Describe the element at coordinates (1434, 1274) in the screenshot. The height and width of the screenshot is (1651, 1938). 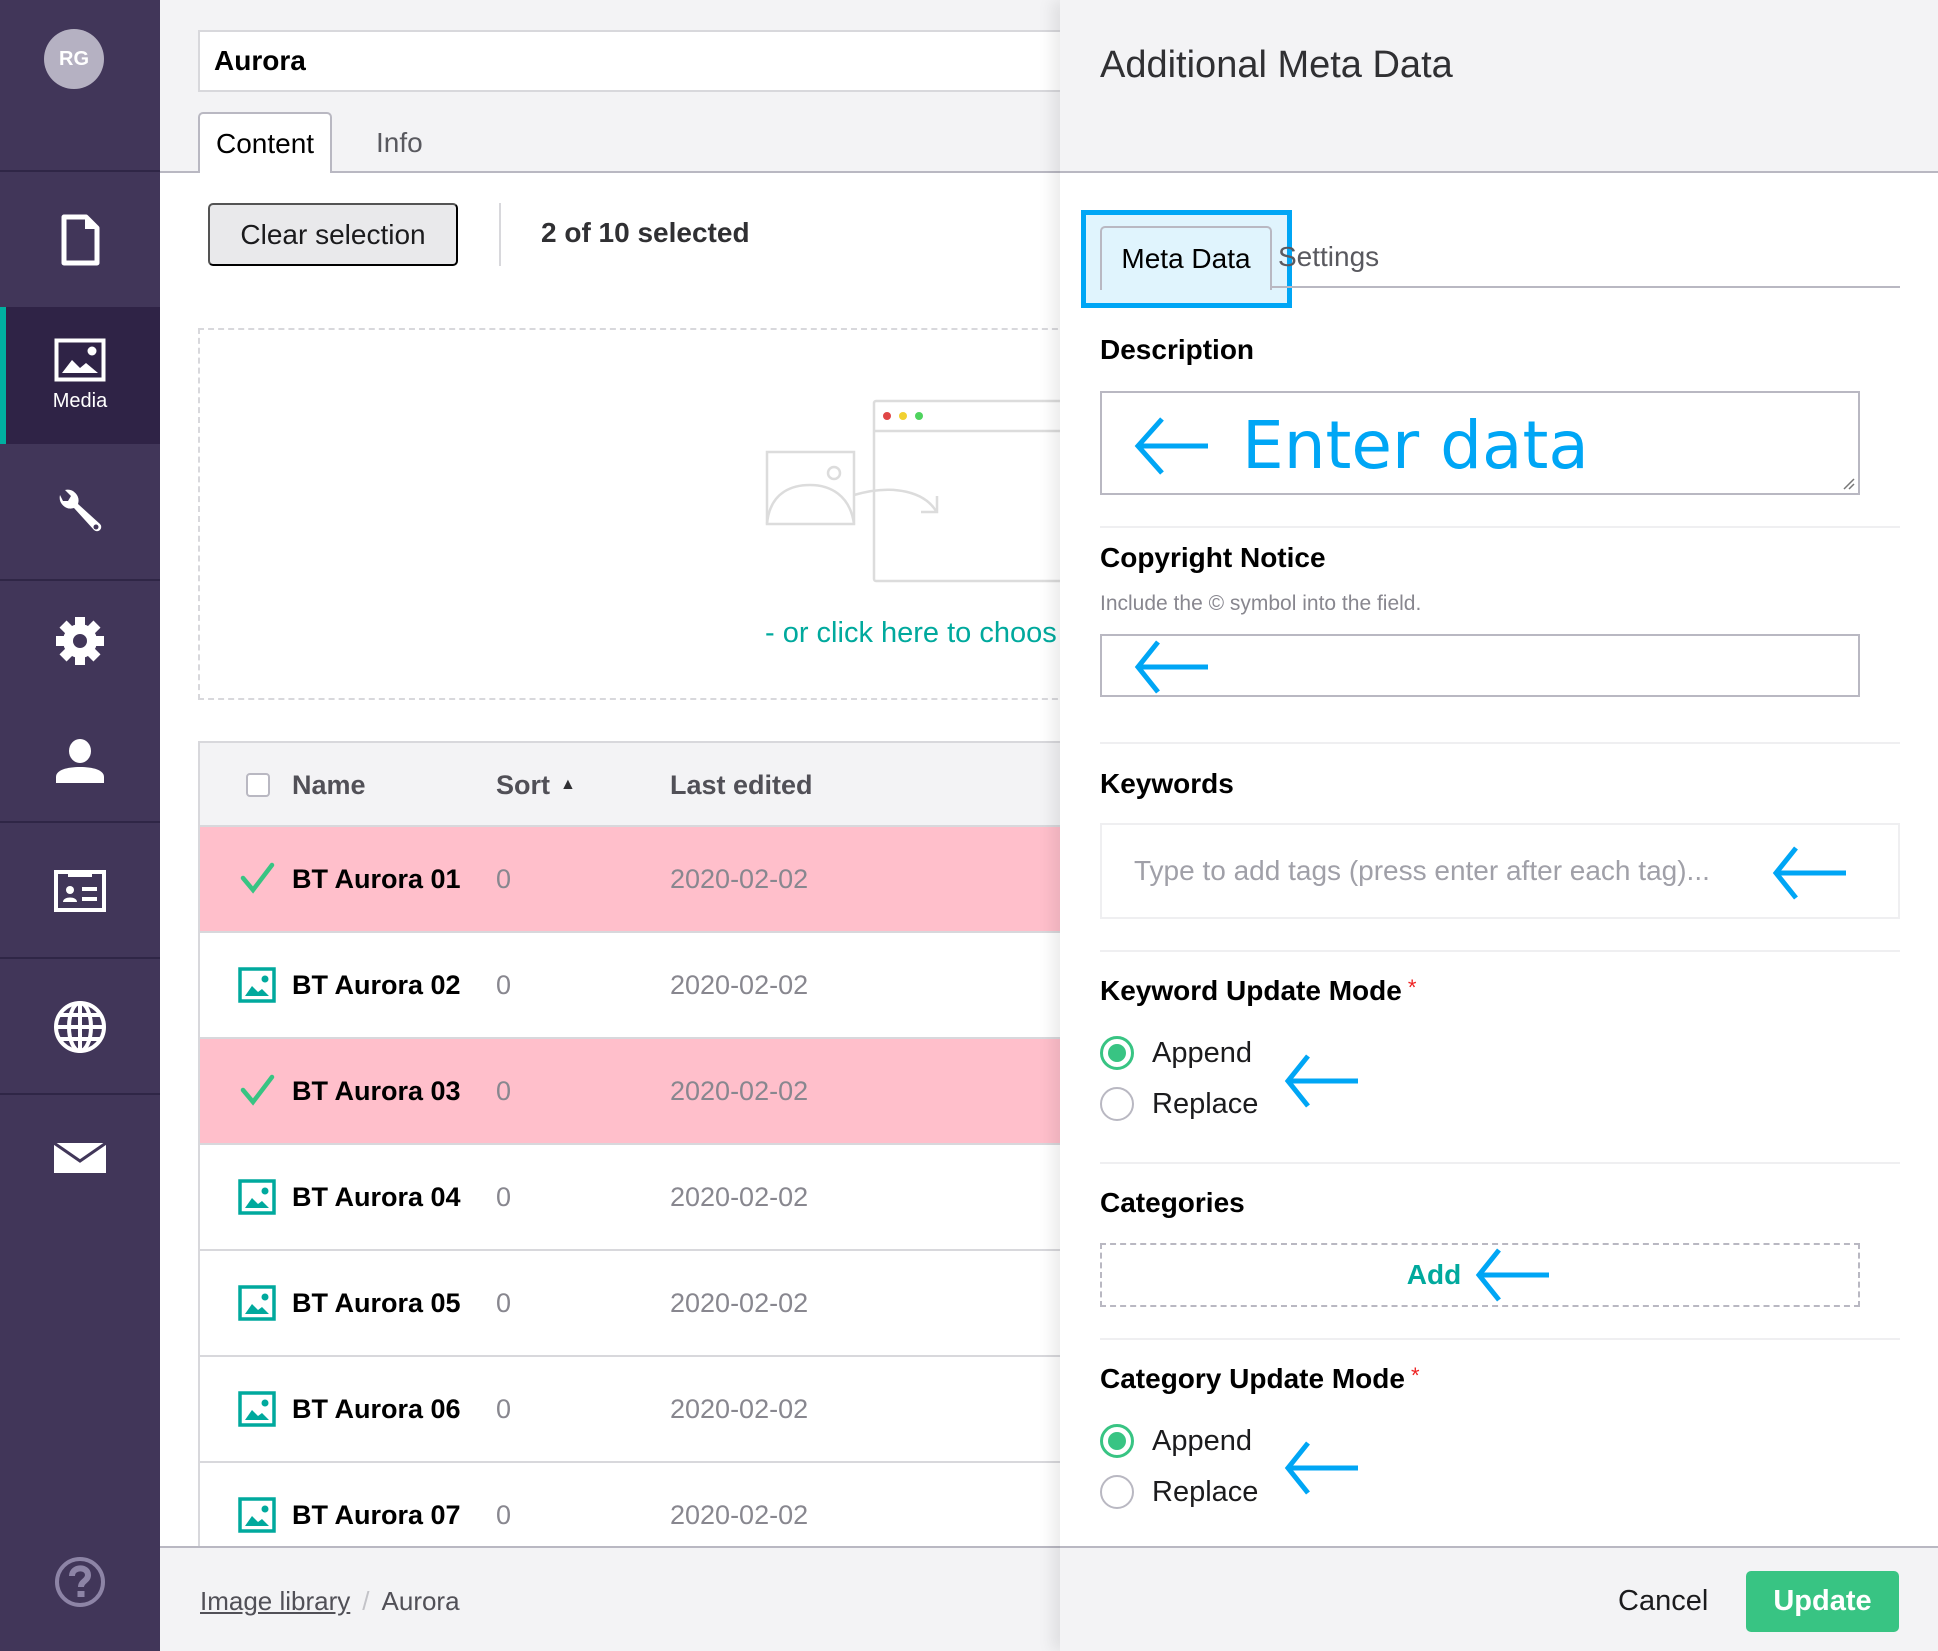
I see `add-category-label: Add` at that location.